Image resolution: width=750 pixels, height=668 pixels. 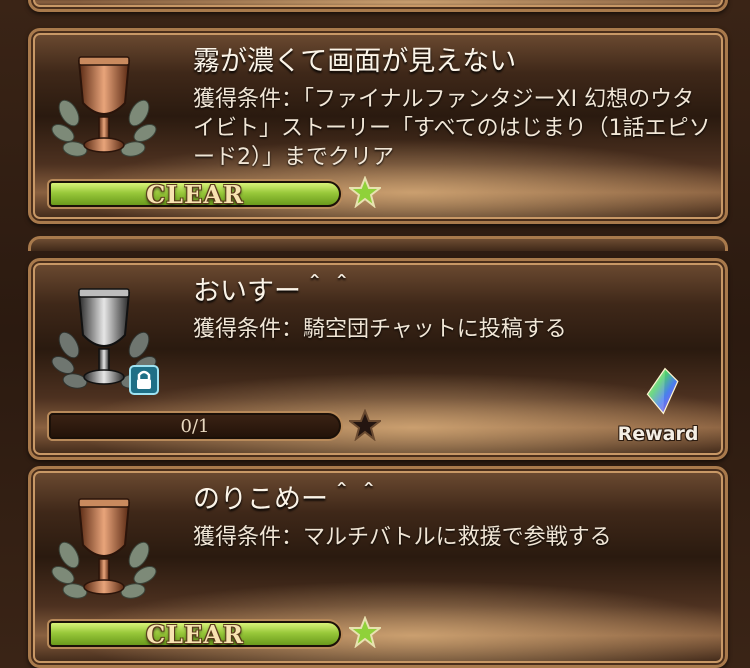 What do you see at coordinates (658, 434) in the screenshot?
I see `reward-label: Reward` at bounding box center [658, 434].